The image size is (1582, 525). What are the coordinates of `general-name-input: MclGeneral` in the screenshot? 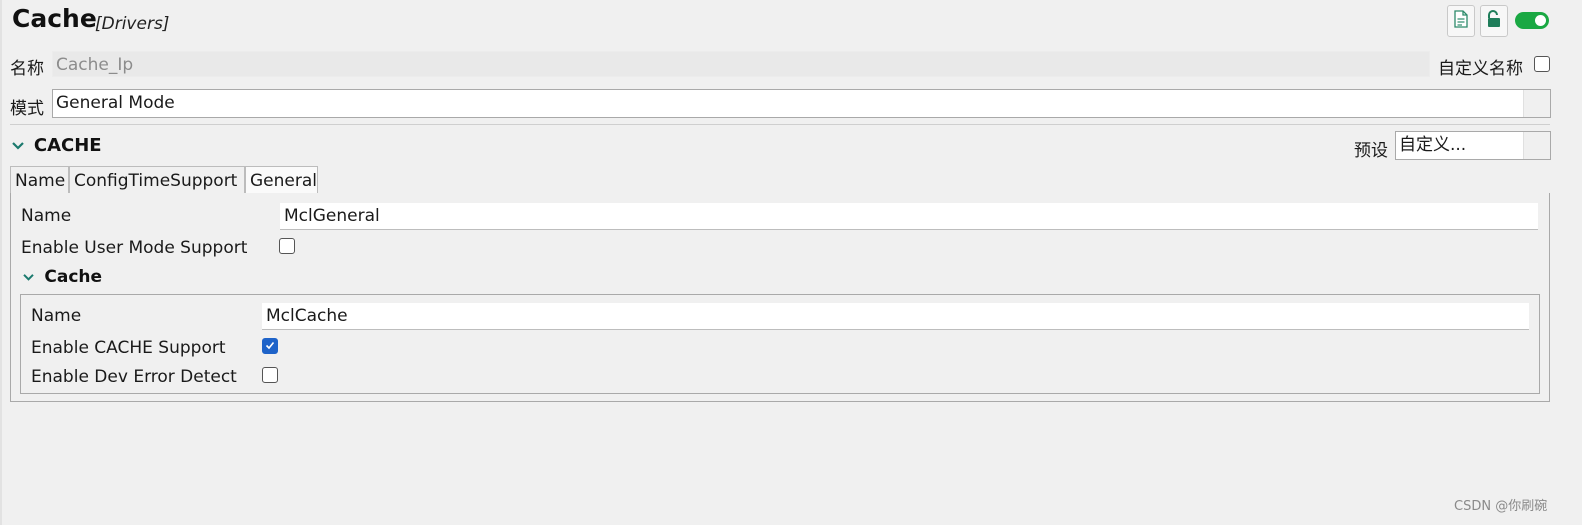 It's located at (909, 216).